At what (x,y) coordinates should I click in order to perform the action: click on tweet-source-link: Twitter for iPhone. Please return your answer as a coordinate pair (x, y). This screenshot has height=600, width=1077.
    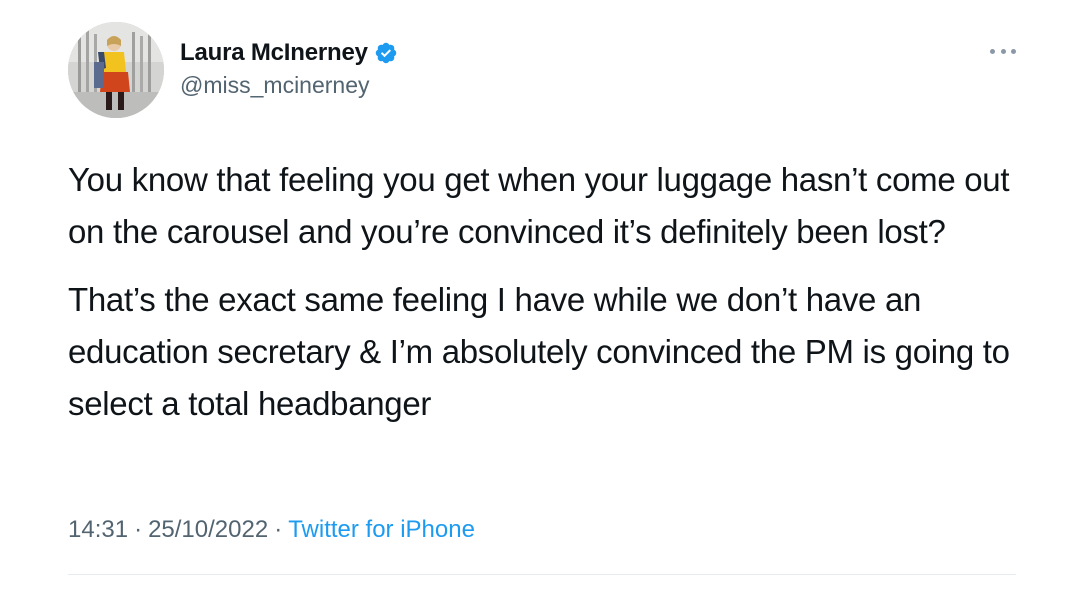
    Looking at the image, I should click on (381, 529).